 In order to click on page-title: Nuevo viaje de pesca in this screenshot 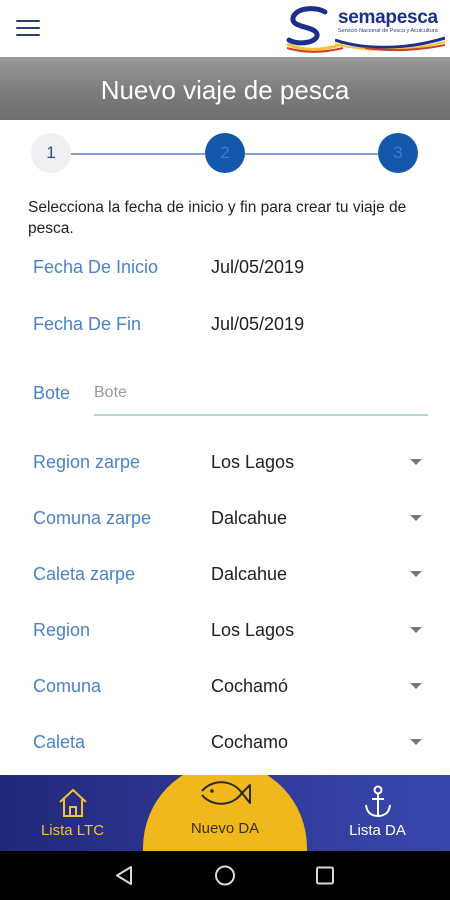, I will do `click(225, 90)`.